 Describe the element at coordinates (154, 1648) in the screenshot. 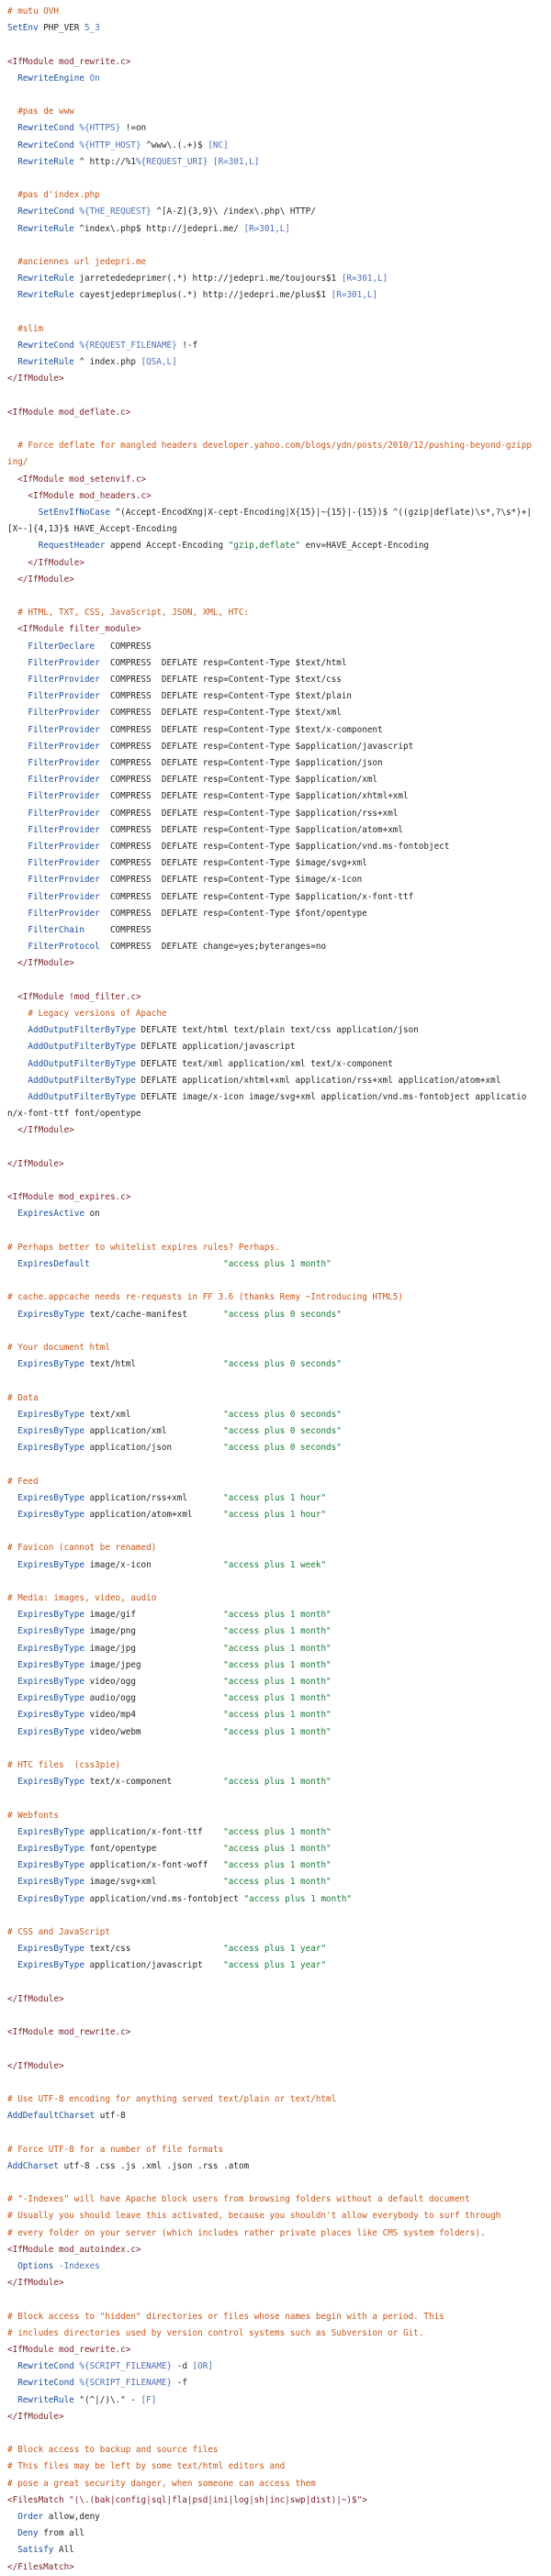

I see `code-text: image/jpg` at that location.